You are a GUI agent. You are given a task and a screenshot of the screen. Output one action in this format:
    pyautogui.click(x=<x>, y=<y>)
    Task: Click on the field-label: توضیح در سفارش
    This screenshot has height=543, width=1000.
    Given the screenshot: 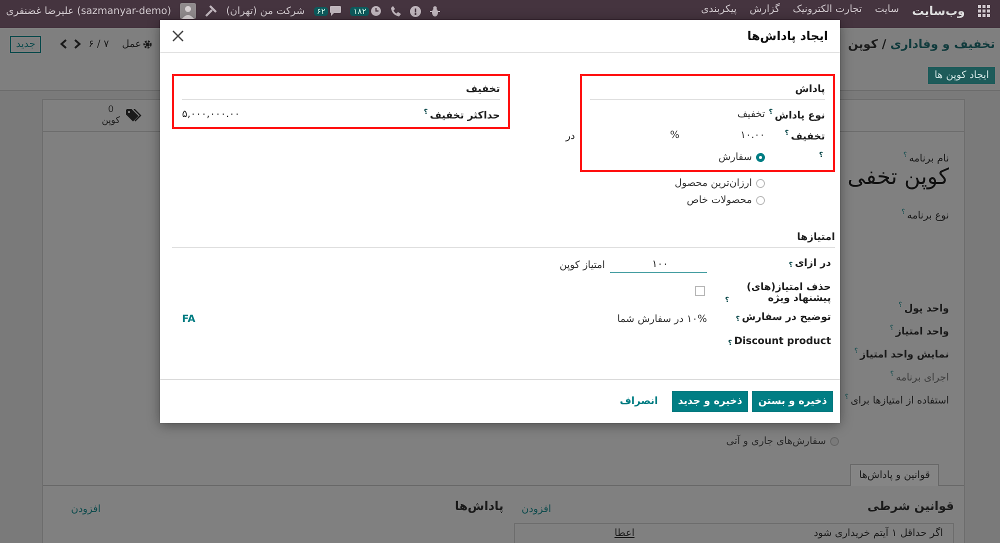 What is the action you would take?
    pyautogui.click(x=786, y=317)
    